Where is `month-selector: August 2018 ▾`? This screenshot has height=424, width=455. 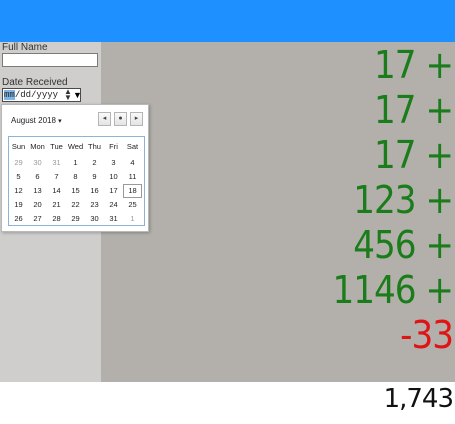 month-selector: August 2018 ▾ is located at coordinates (36, 120).